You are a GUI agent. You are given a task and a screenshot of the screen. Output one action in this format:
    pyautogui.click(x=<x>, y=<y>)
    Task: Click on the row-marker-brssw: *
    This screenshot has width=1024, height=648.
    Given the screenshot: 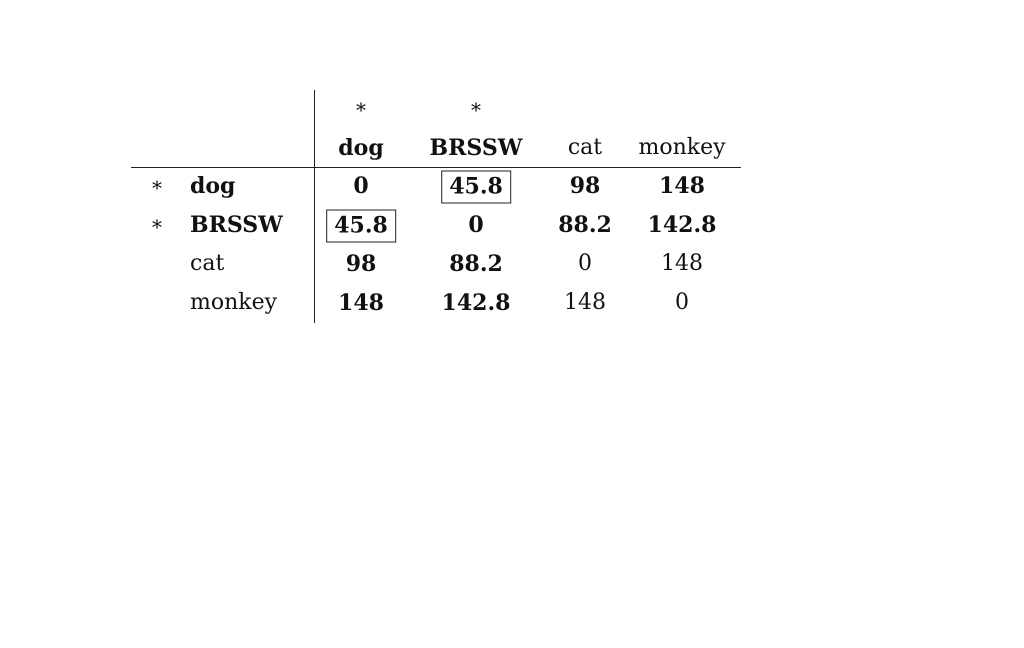 What is the action you would take?
    pyautogui.click(x=157, y=227)
    